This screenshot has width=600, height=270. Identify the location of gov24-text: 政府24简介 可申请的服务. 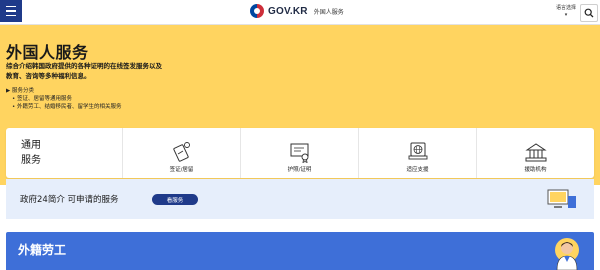
(69, 200).